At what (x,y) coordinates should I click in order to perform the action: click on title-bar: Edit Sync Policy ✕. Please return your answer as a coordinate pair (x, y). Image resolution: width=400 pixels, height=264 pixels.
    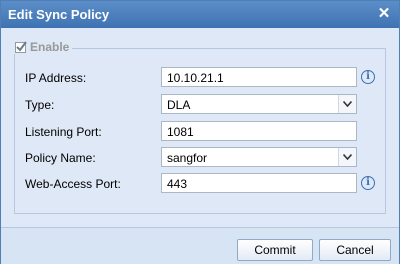
    Looking at the image, I should click on (200, 14).